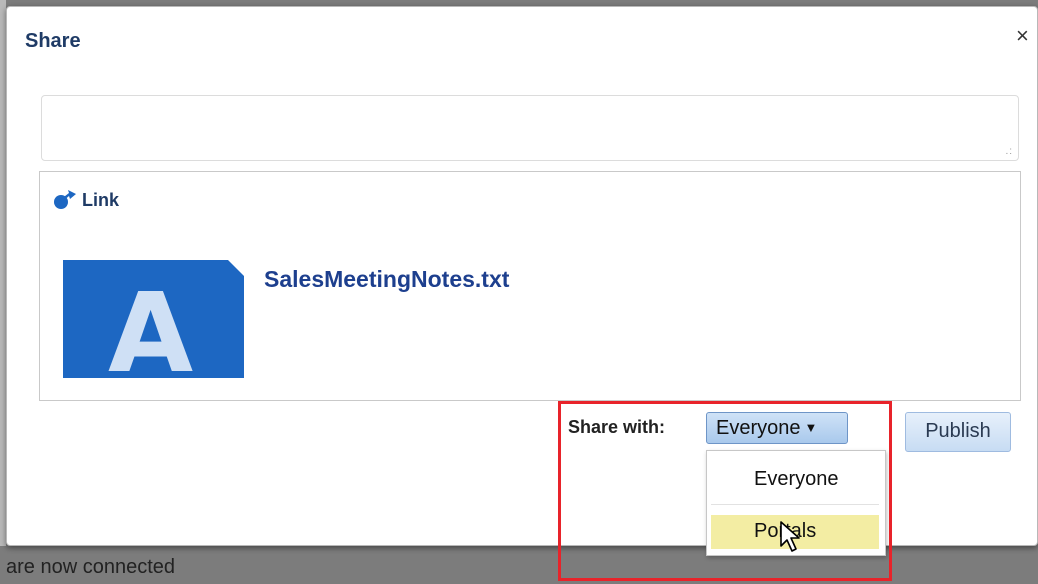  What do you see at coordinates (53, 41) in the screenshot?
I see `dialog-title: Share` at bounding box center [53, 41].